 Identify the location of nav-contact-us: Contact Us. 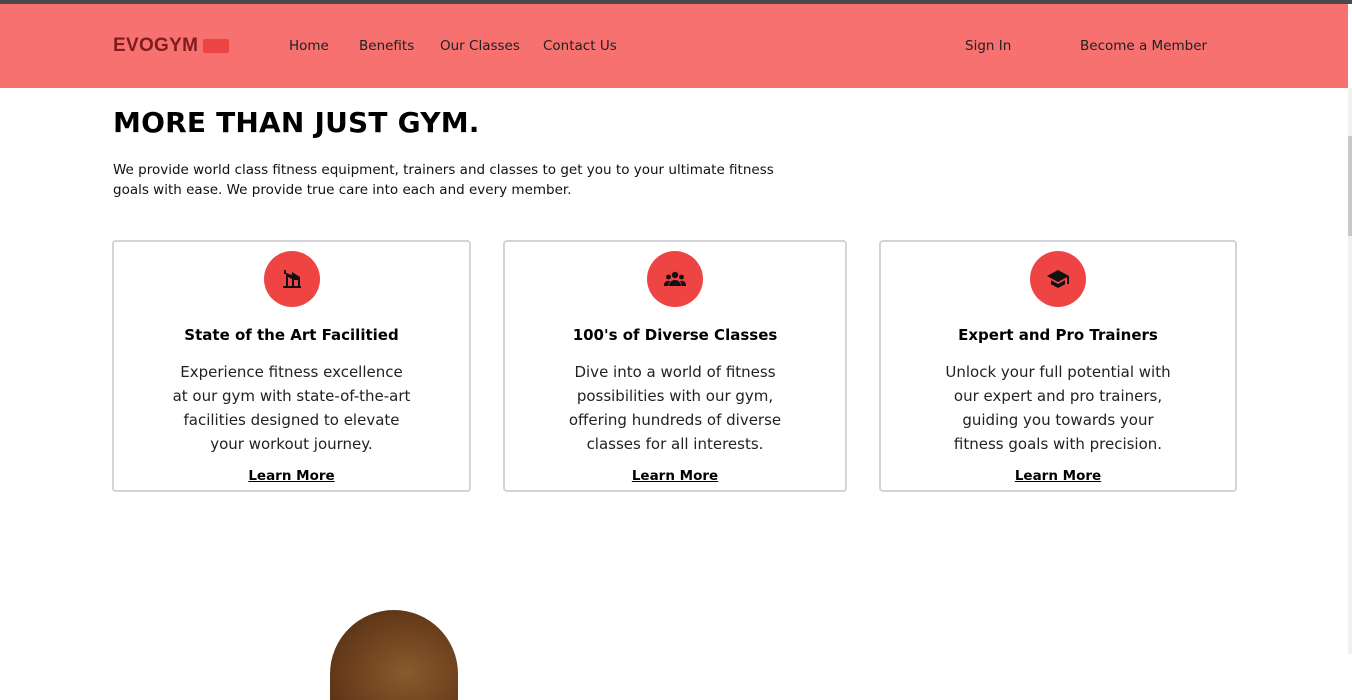
(580, 46).